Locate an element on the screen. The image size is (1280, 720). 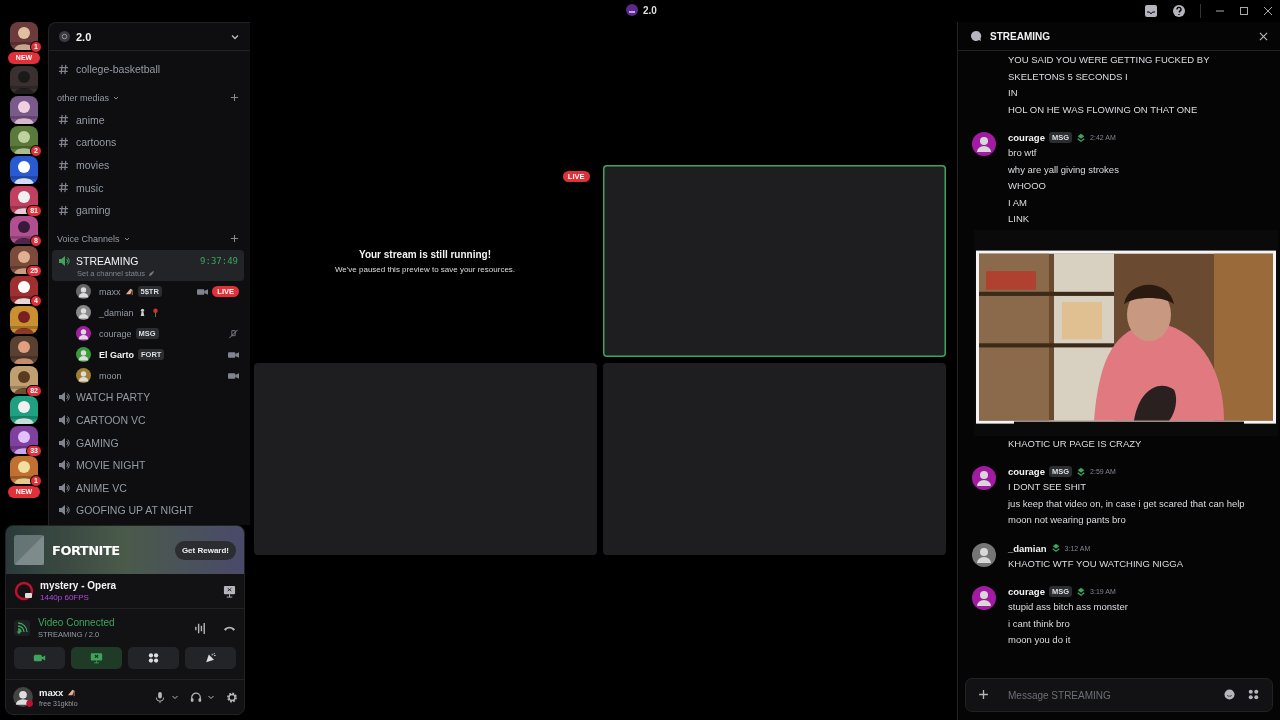
category-header: other medias is located at coordinates (83, 97).